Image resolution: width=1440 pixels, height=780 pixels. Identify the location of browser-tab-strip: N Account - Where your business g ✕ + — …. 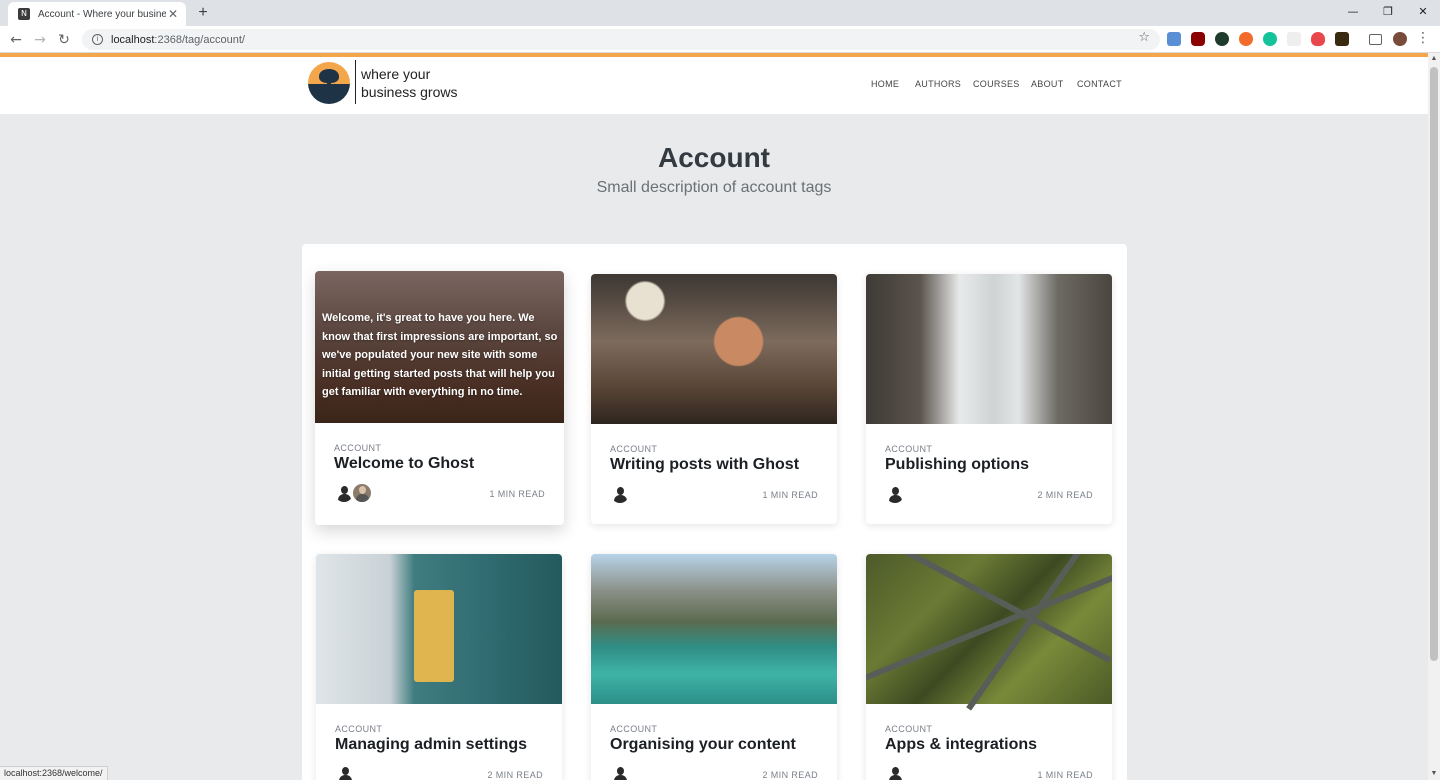
(720, 13).